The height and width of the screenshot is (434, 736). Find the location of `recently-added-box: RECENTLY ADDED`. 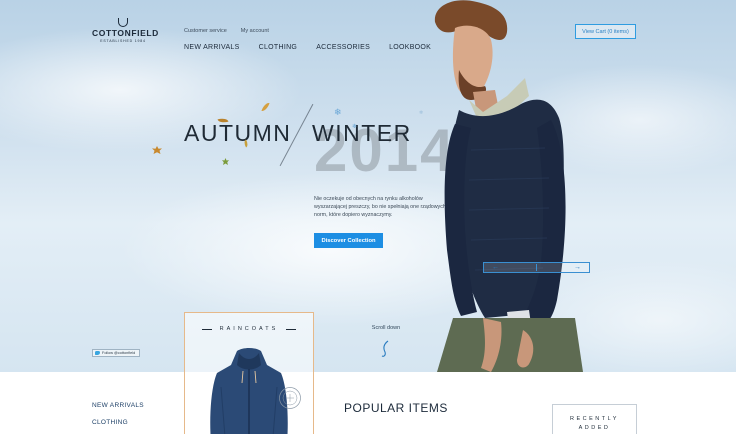

recently-added-box: RECENTLY ADDED is located at coordinates (594, 419).